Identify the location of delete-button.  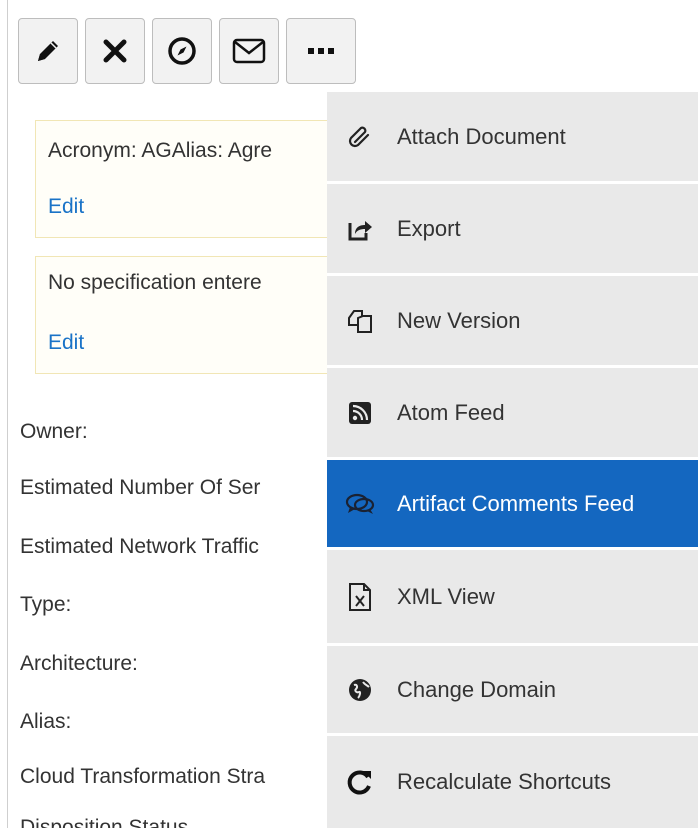
(115, 51).